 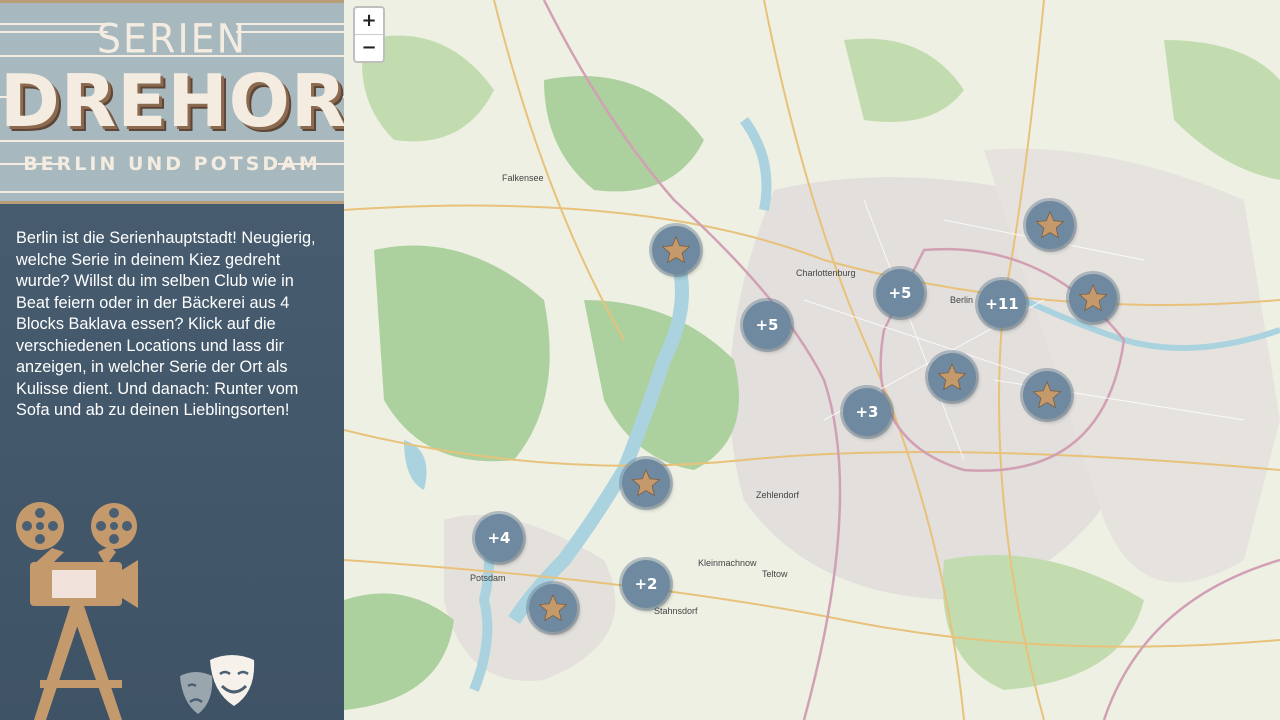 I want to click on site-logo: SERIEN DREHORTE BERLIN UND POTSDAM, so click(x=172, y=102).